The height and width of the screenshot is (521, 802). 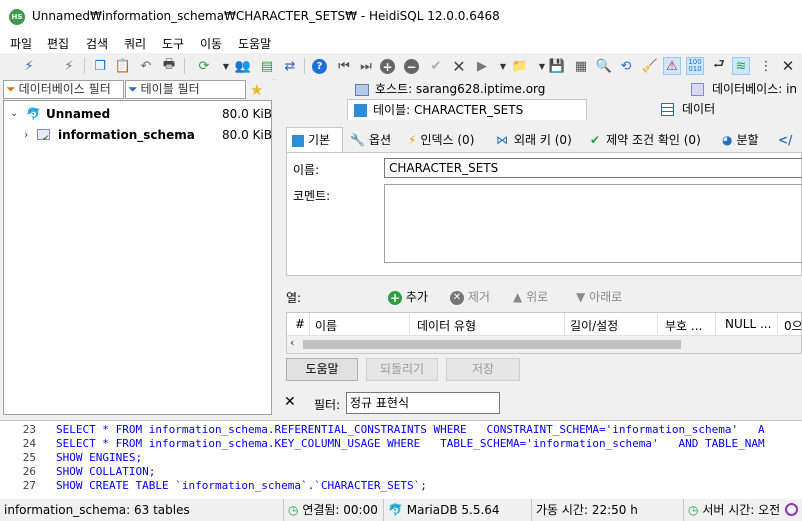 I want to click on tab-host: 호스트: sarang628.iptime.org, so click(x=462, y=89).